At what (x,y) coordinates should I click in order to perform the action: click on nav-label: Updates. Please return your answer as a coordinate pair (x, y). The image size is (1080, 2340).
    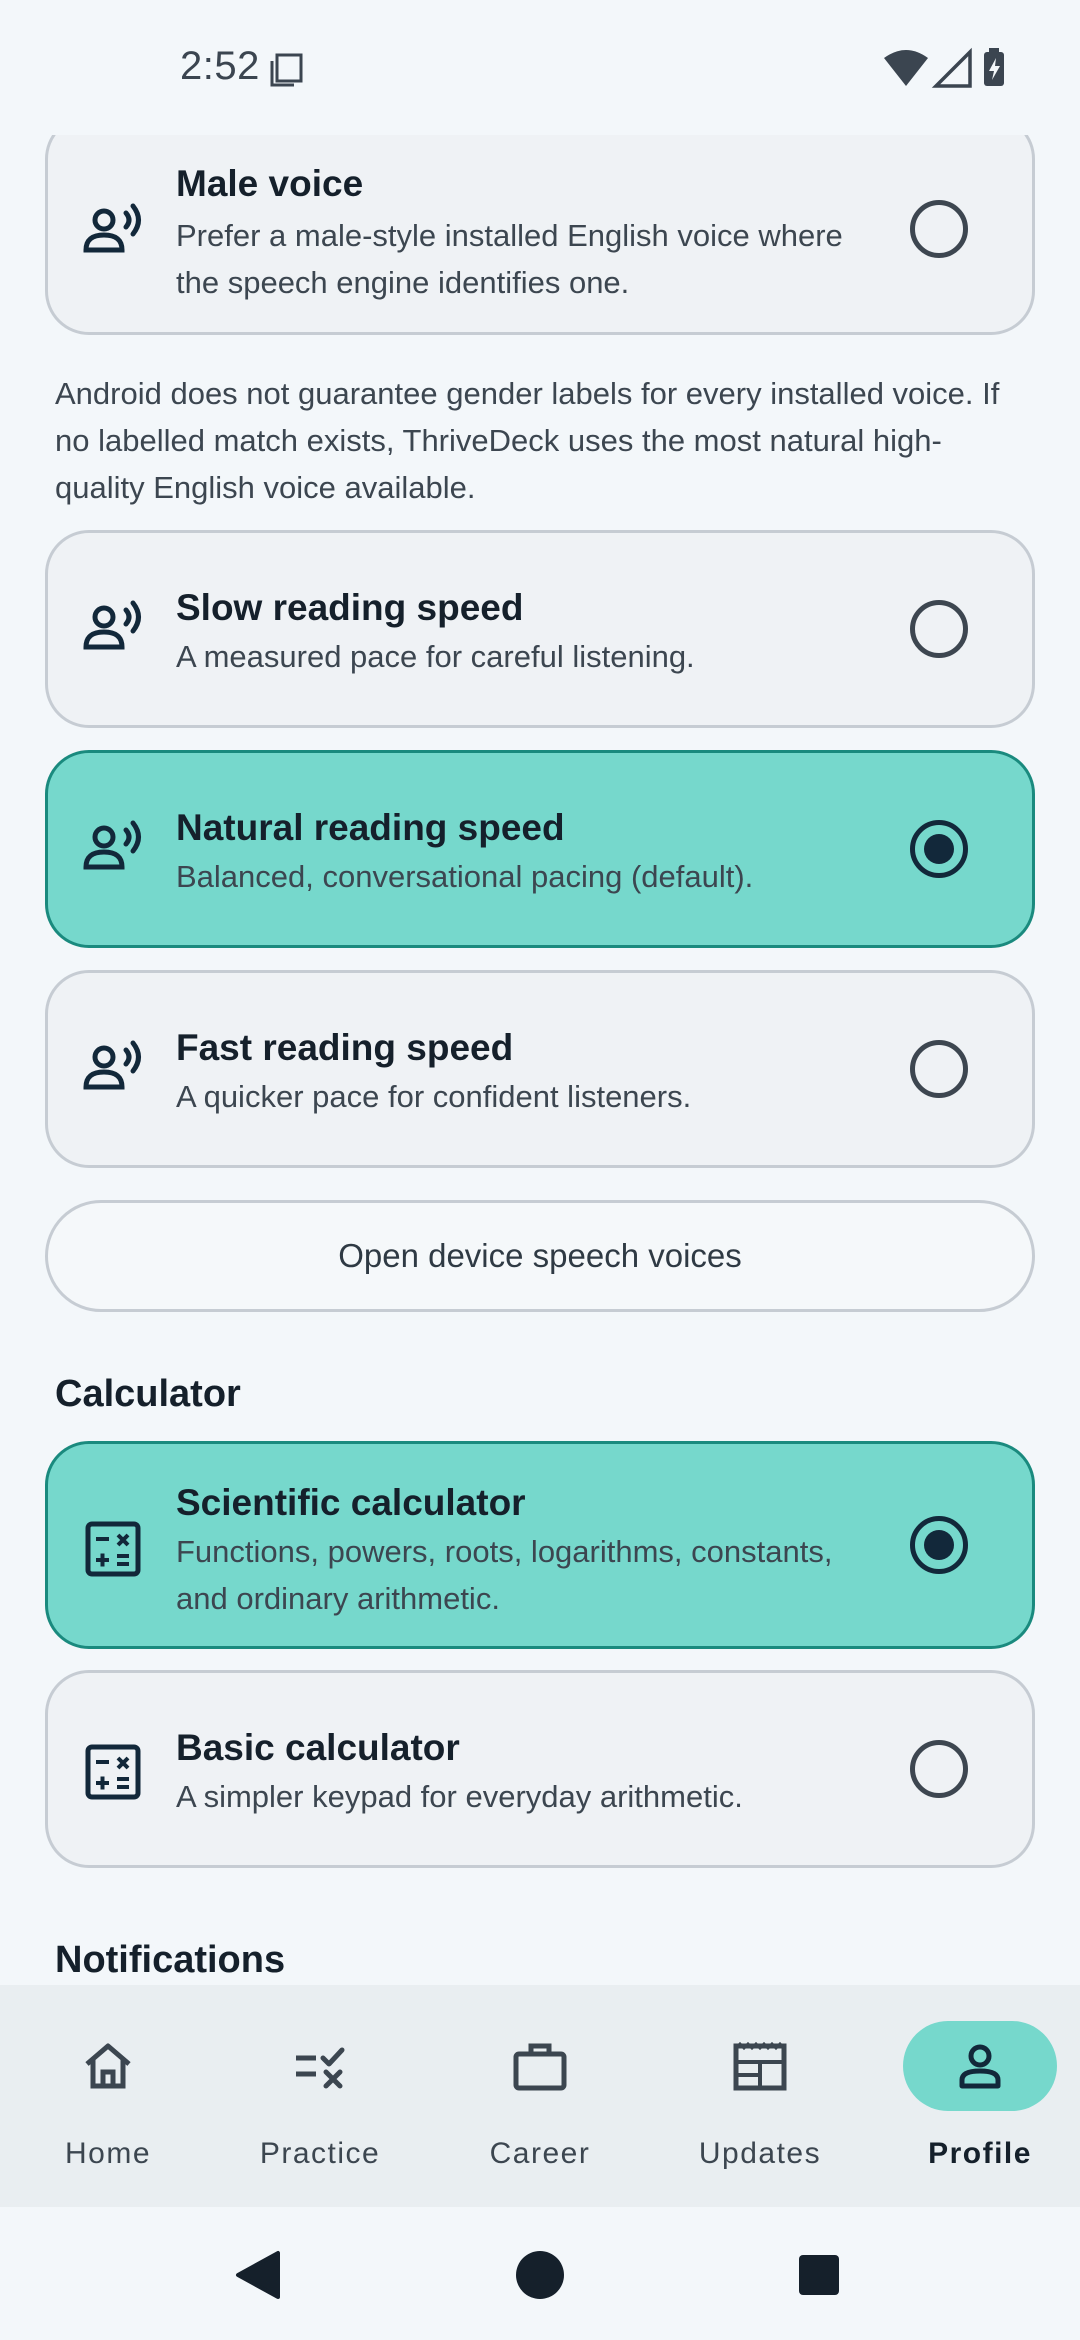
    Looking at the image, I should click on (760, 2153).